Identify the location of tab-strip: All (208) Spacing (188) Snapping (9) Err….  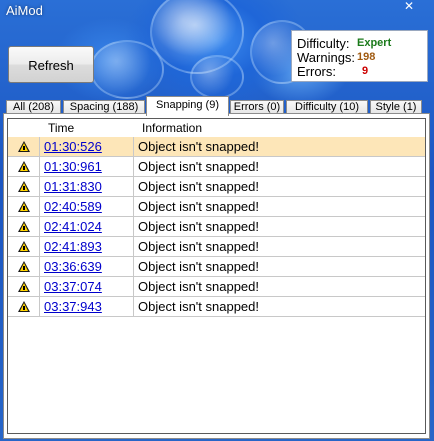
(217, 106).